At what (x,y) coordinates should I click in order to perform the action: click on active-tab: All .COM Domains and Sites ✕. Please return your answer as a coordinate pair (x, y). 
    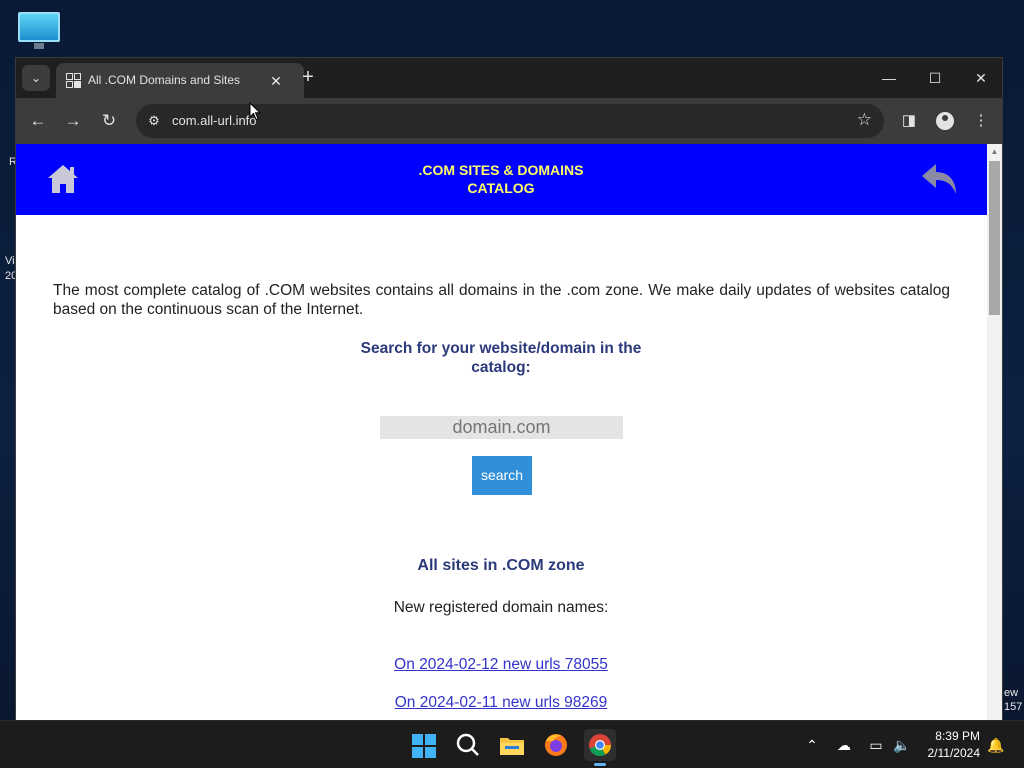
    Looking at the image, I should click on (180, 80).